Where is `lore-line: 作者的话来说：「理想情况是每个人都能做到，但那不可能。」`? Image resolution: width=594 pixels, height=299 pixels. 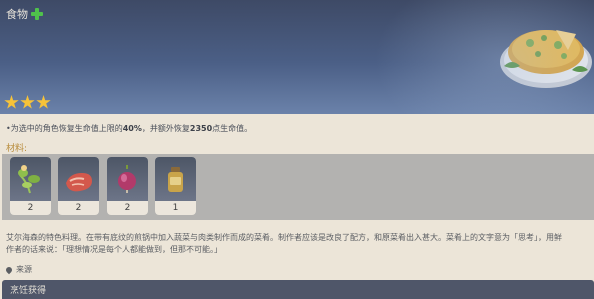
lore-line: 作者的话来说：「理想情况是每个人都能做到，但那不可能。」 is located at coordinates (114, 249).